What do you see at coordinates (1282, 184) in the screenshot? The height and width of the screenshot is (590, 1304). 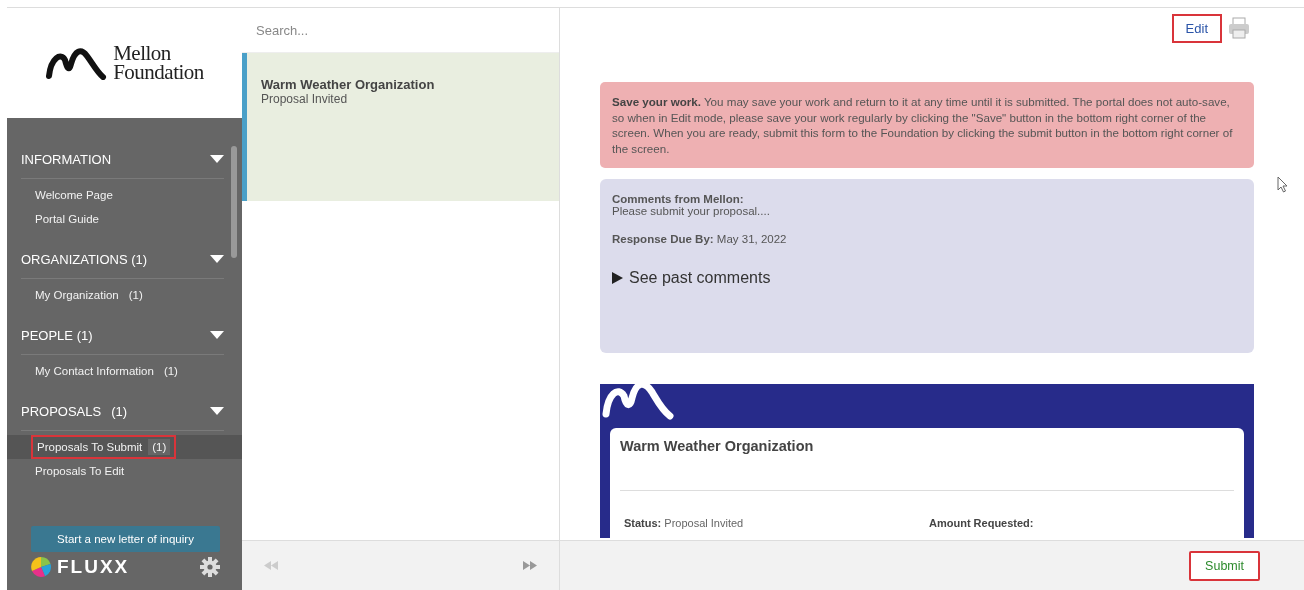 I see `cursor-icon` at bounding box center [1282, 184].